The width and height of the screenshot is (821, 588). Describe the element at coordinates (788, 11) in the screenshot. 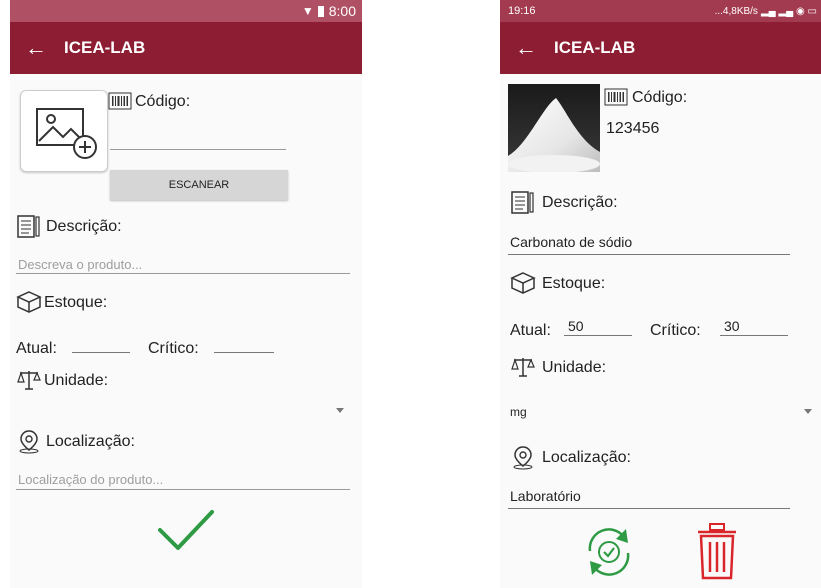

I see `signal-wifi-battery-icons: ▂▄ ▂▄ ◉ ▭` at that location.